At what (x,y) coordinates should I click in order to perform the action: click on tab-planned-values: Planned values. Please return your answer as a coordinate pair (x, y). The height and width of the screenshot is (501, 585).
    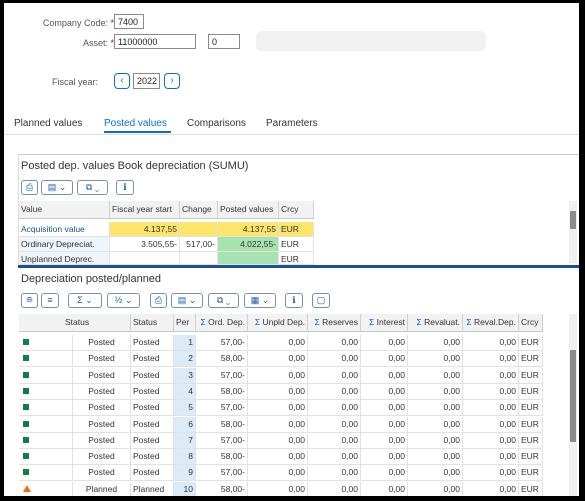
    Looking at the image, I should click on (48, 123).